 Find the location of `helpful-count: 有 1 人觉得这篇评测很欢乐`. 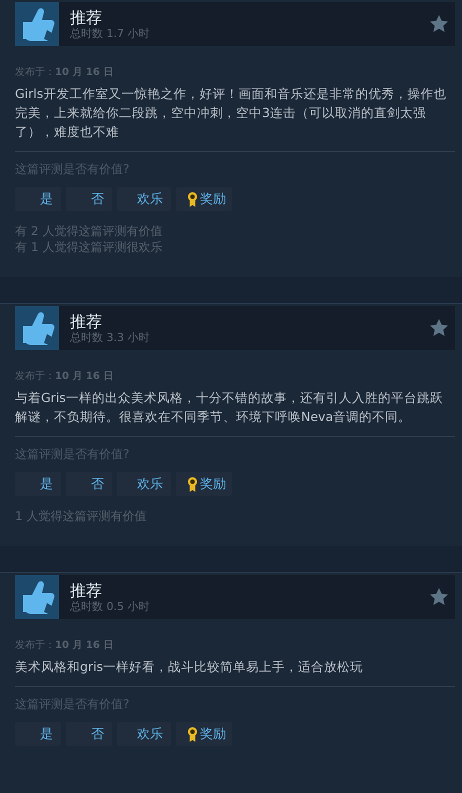

helpful-count: 有 1 人觉得这篇评测很欢乐 is located at coordinates (89, 247).